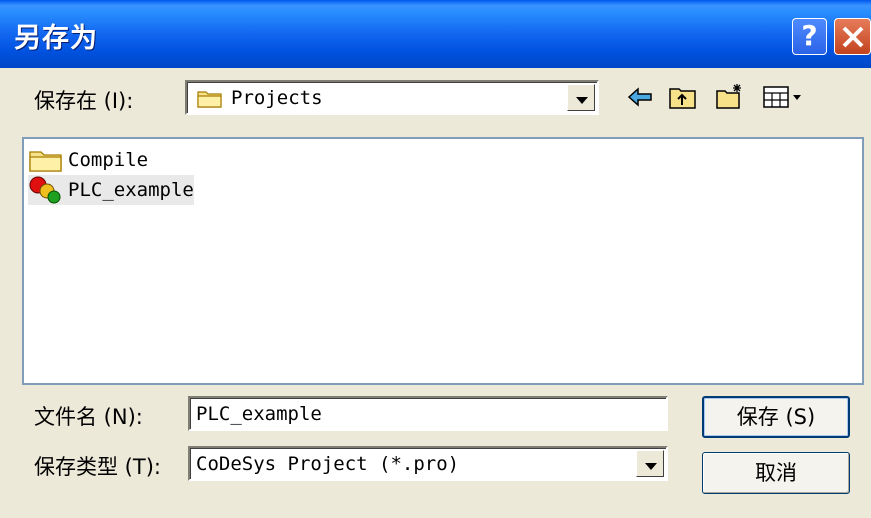 Image resolution: width=871 pixels, height=518 pixels. I want to click on help-icon: ?, so click(809, 35).